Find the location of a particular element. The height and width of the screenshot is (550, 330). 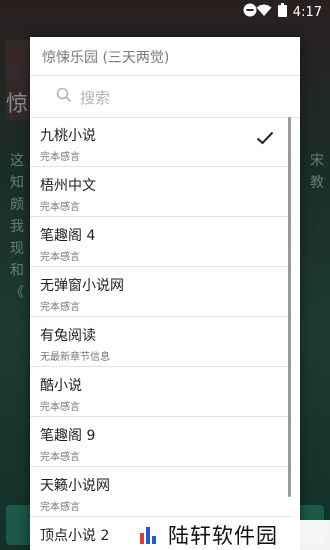

source-name: 笔趣阁 4 is located at coordinates (68, 236).